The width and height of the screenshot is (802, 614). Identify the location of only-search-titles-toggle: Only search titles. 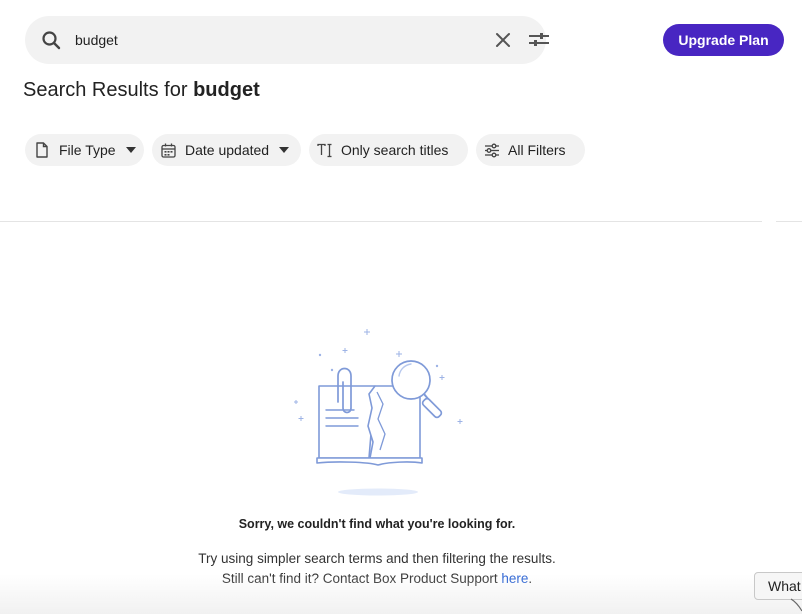
(388, 150).